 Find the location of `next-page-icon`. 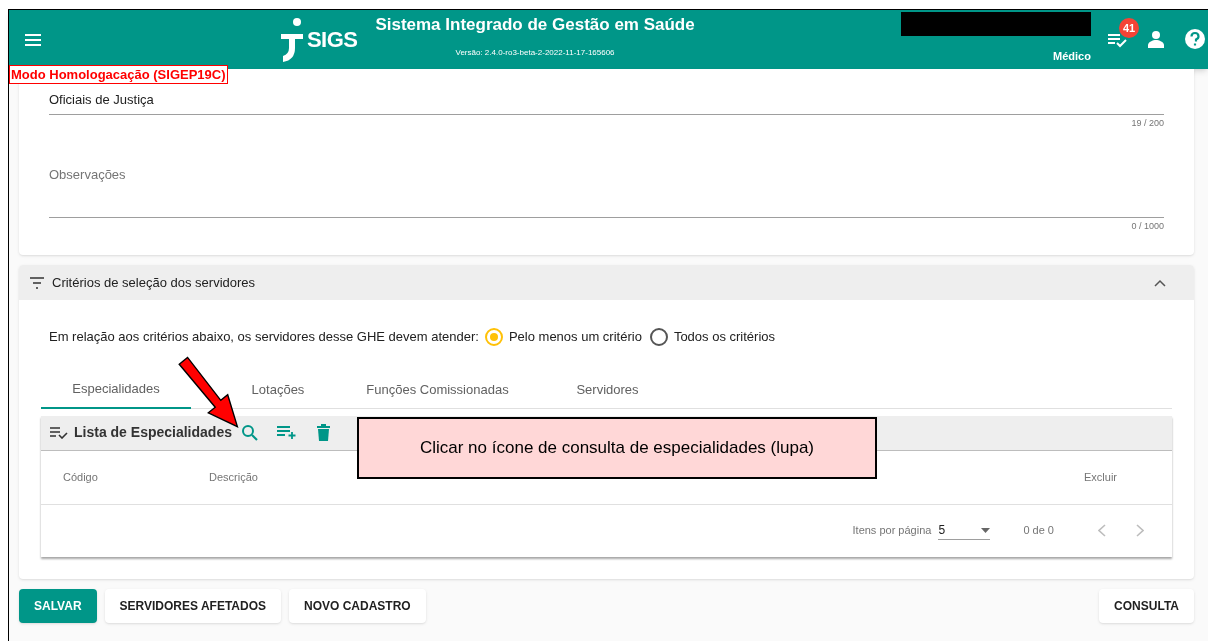

next-page-icon is located at coordinates (1140, 530).